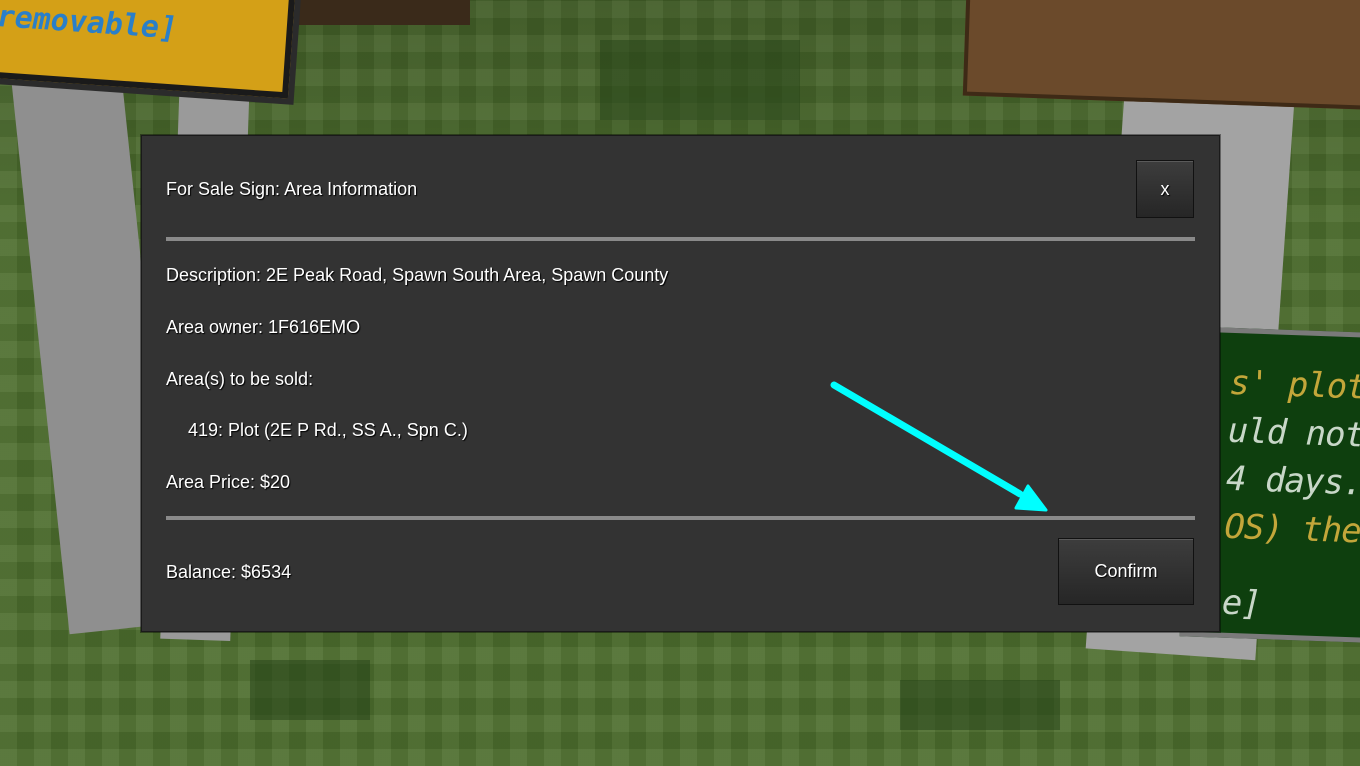 Image resolution: width=1360 pixels, height=766 pixels. I want to click on confirm-button: Confirm, so click(1126, 571).